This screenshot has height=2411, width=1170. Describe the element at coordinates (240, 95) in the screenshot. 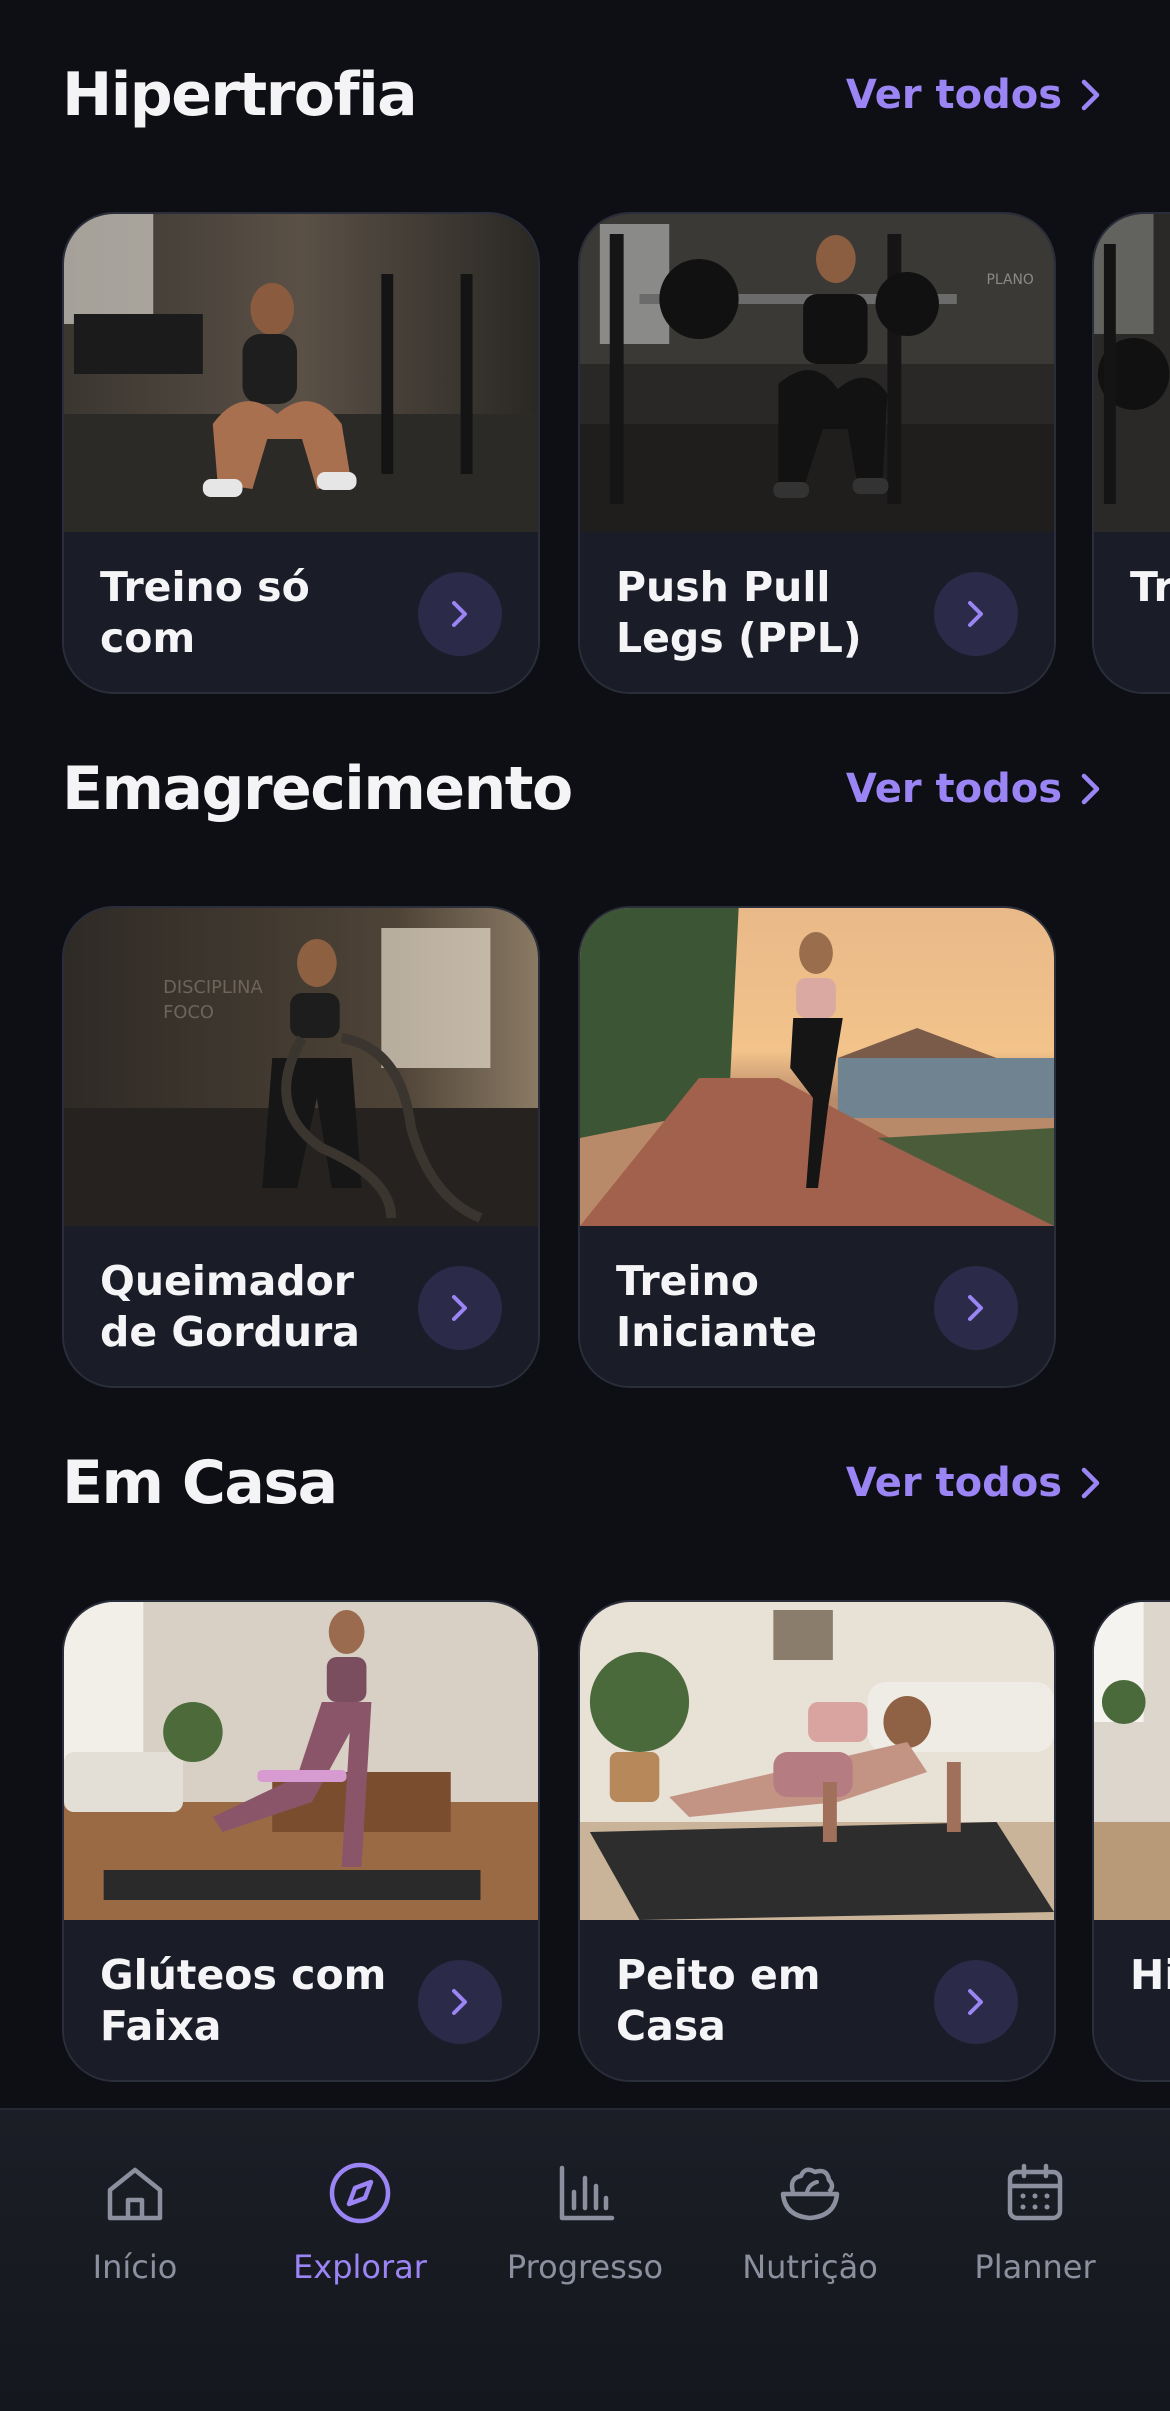

I see `section-title: Hipertrofia` at that location.